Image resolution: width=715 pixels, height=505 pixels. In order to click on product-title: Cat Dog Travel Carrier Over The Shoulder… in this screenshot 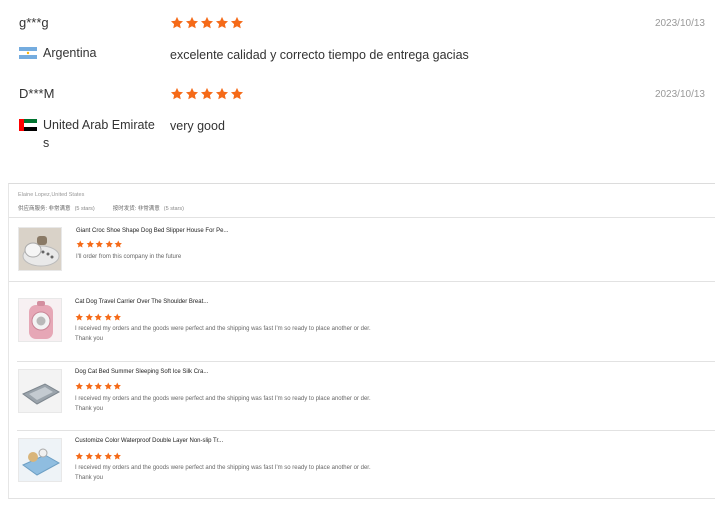, I will do `click(141, 302)`.